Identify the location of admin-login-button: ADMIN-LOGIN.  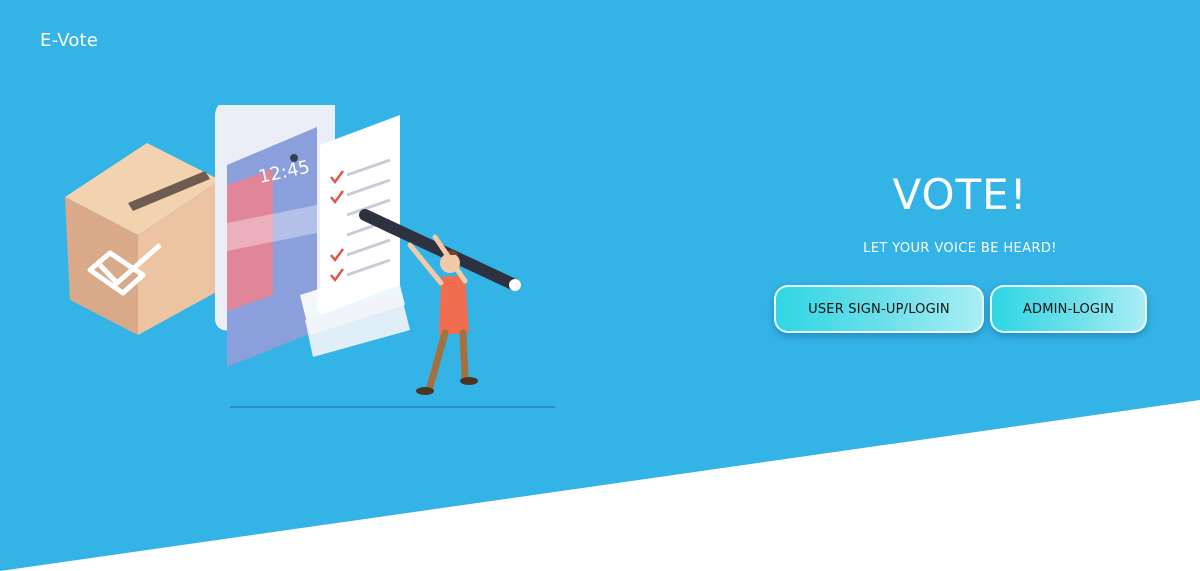
(1068, 309).